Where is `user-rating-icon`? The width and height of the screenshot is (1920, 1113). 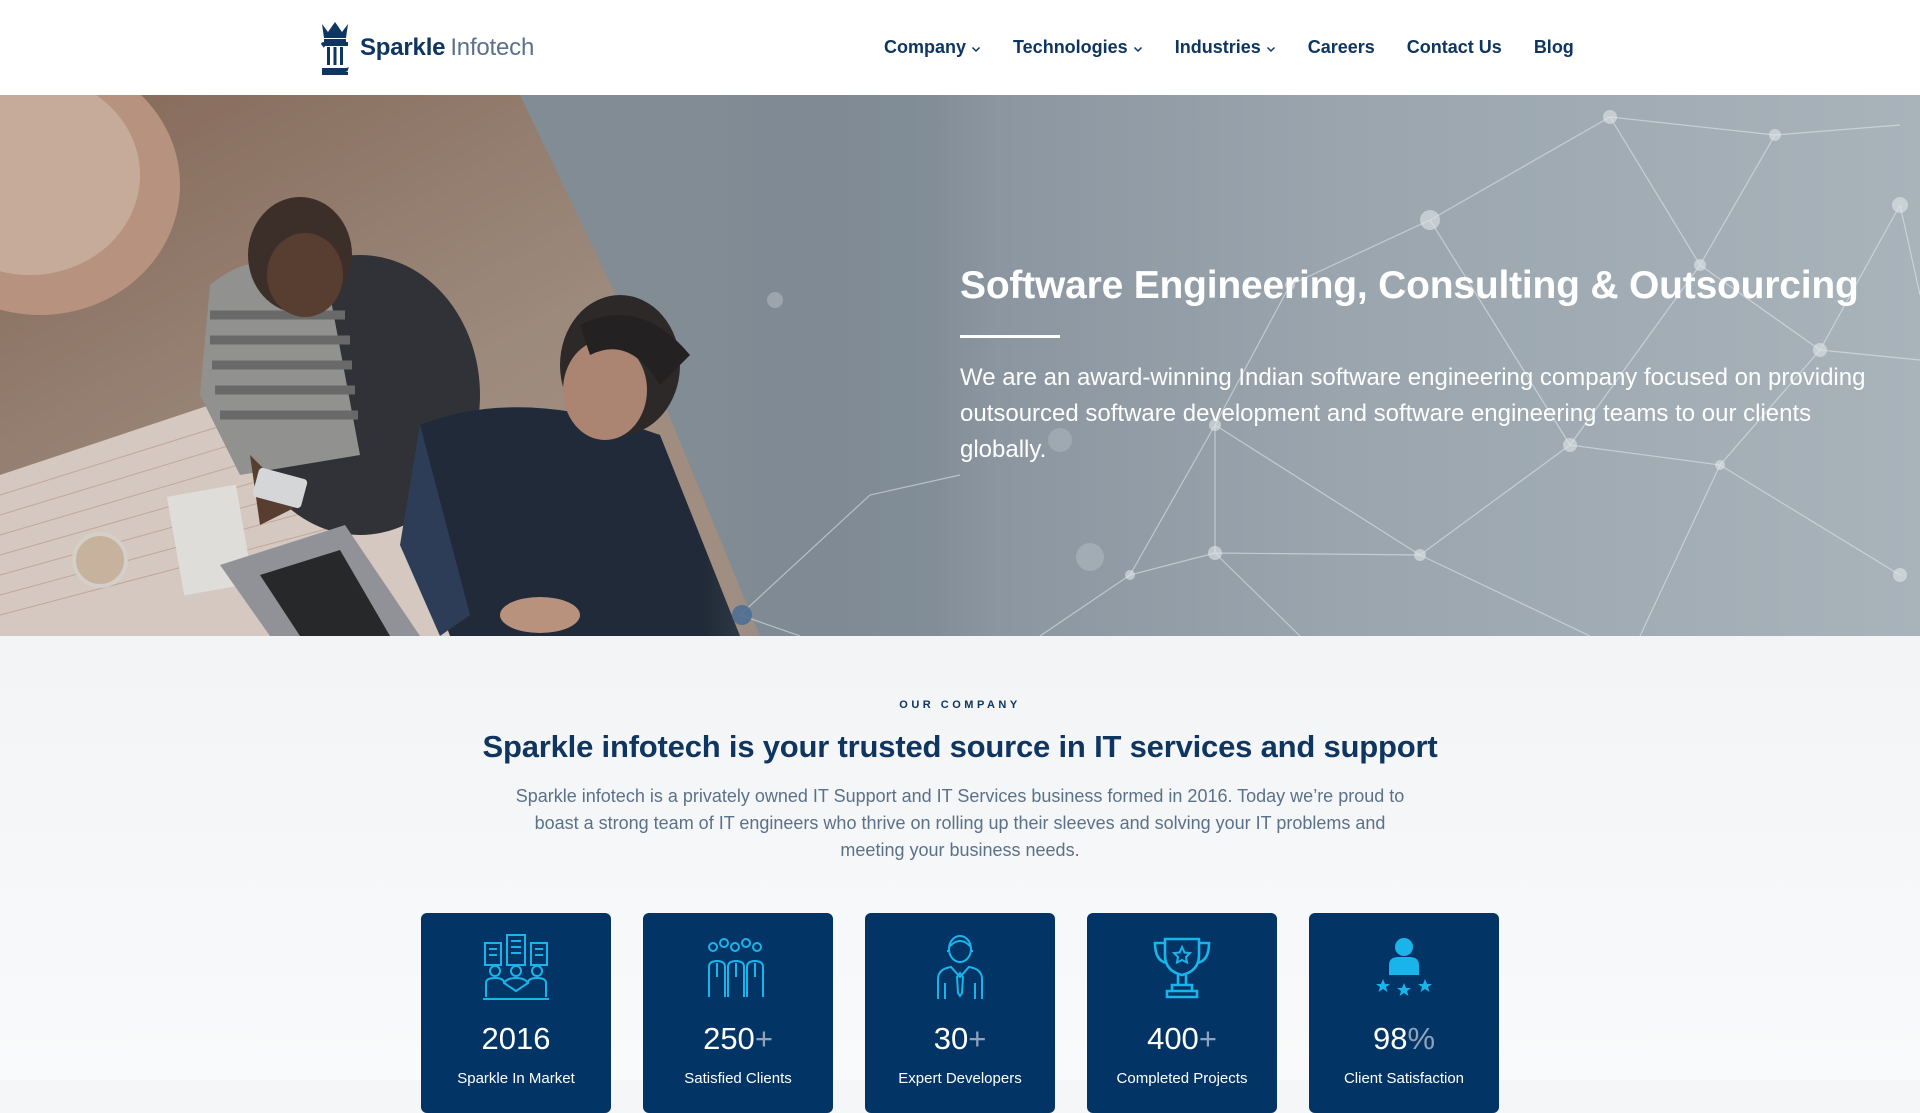
user-rating-icon is located at coordinates (1404, 967).